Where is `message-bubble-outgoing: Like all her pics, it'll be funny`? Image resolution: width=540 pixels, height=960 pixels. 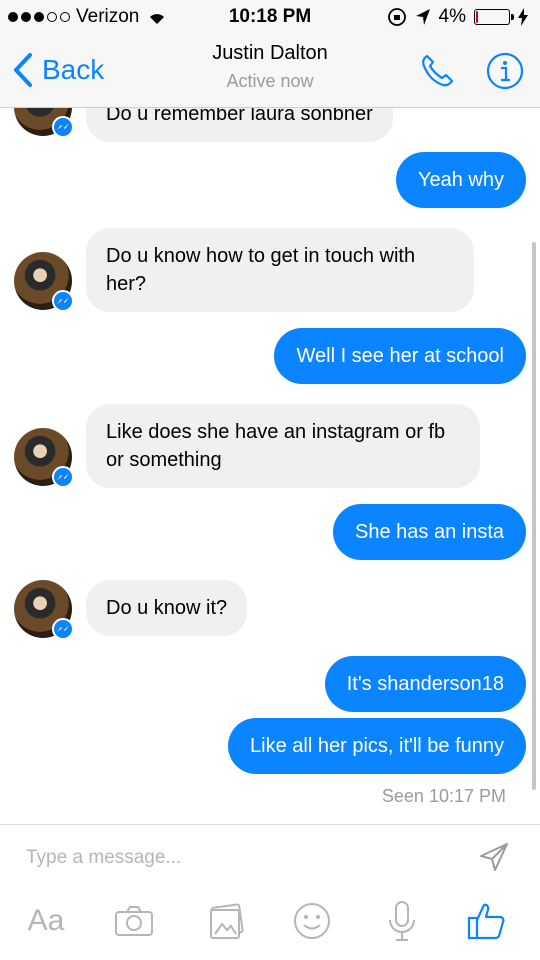
message-bubble-outgoing: Like all her pics, it'll be funny is located at coordinates (377, 746).